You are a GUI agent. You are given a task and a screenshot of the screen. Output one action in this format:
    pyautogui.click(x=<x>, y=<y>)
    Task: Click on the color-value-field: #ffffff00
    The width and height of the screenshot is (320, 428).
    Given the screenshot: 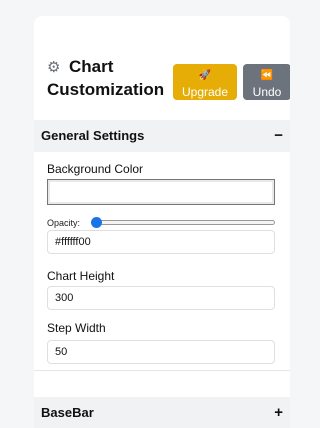 What is the action you would take?
    pyautogui.click(x=161, y=242)
    